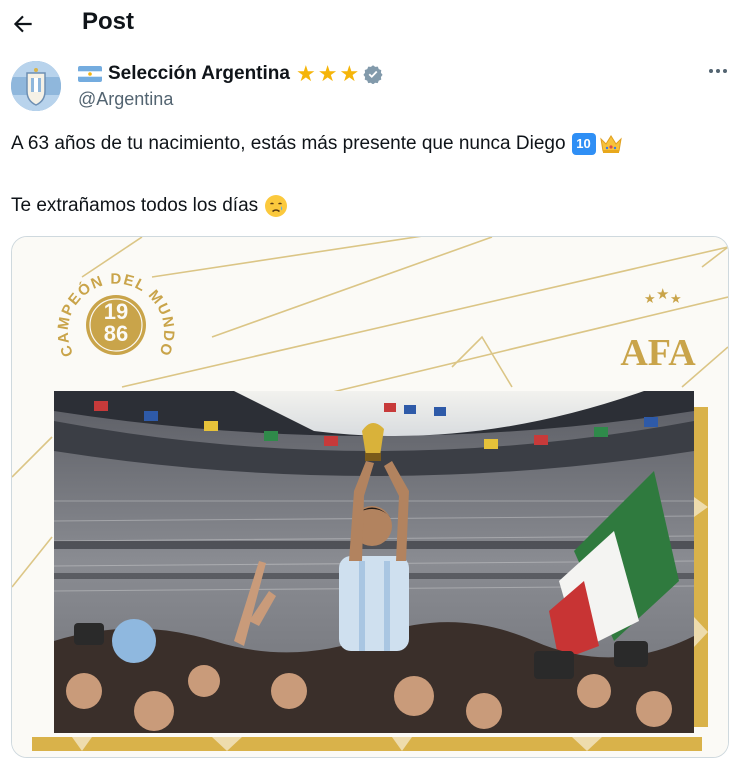 This screenshot has height=763, width=730. I want to click on avatar, so click(36, 86).